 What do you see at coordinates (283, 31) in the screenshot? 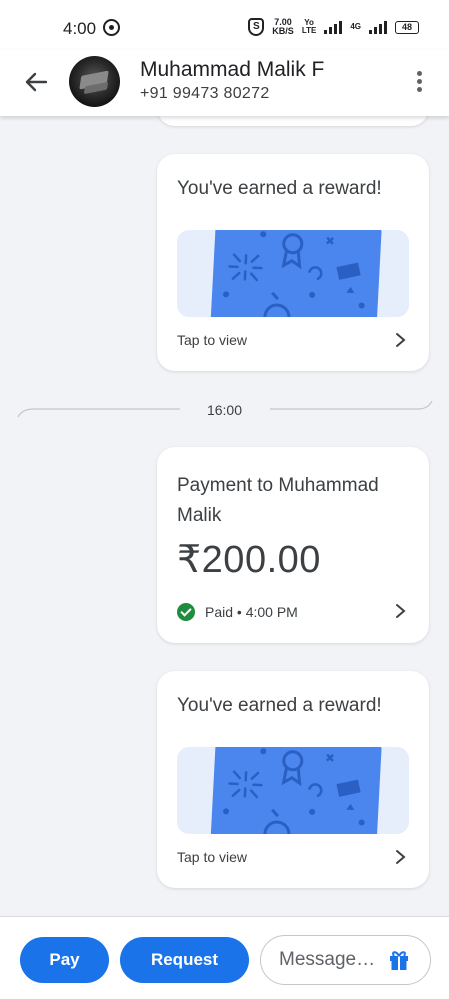
I see `network-speed-unit: KB/S` at bounding box center [283, 31].